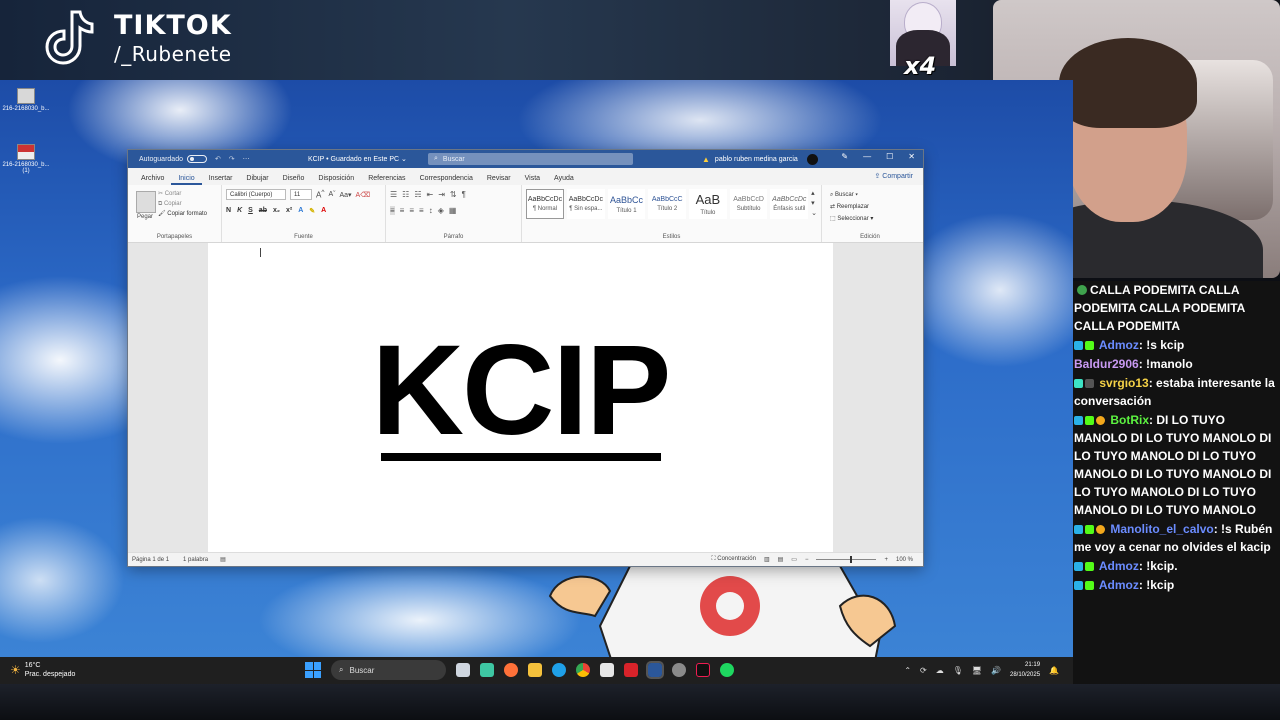 The image size is (1280, 720). What do you see at coordinates (320, 194) in the screenshot?
I see `grow-font-icon: A^` at bounding box center [320, 194].